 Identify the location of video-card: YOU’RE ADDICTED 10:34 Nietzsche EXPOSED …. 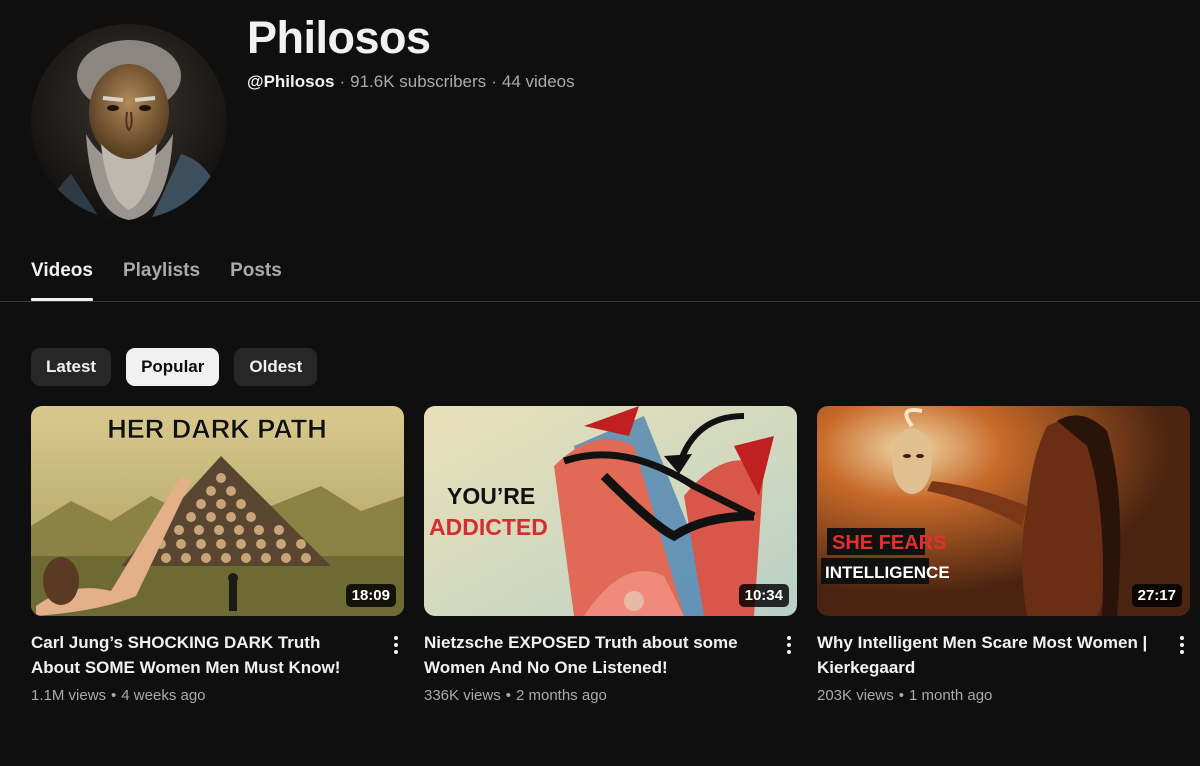
(610, 555).